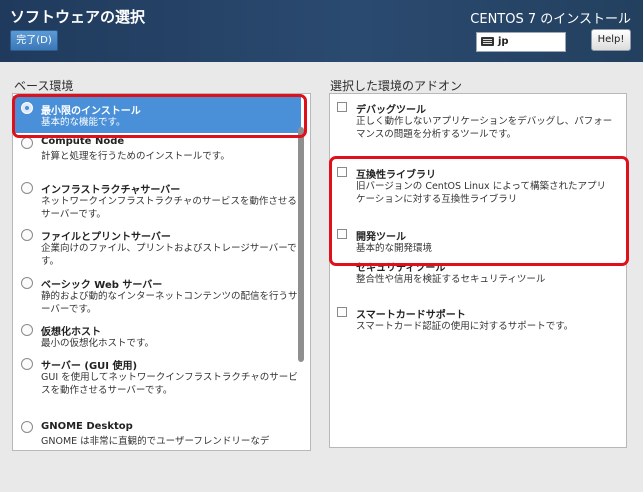 The width and height of the screenshot is (643, 492). I want to click on environment-title: GNOME Desktop, so click(87, 426).